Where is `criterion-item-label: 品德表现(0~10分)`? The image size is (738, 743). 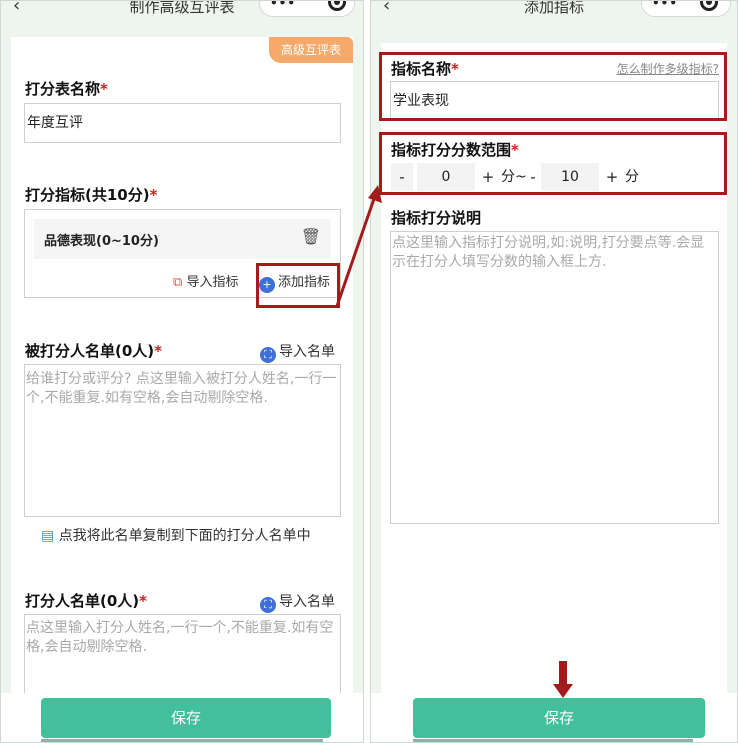 criterion-item-label: 品德表现(0~10分) is located at coordinates (101, 241).